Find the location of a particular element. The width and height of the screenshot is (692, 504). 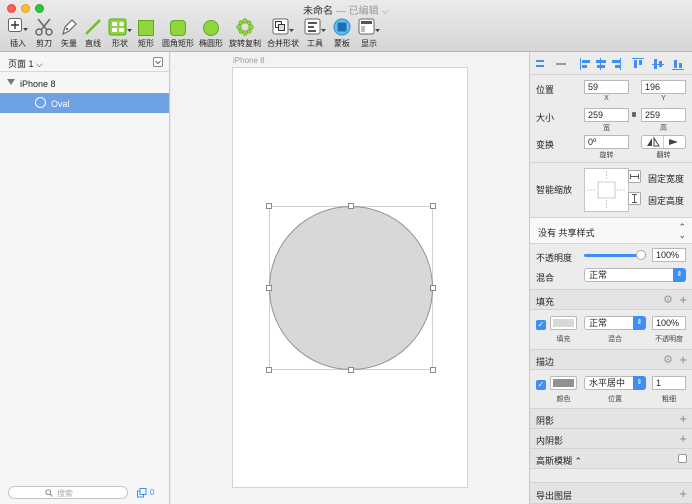

toolbar-shapes-button: 形状 is located at coordinates (120, 32).